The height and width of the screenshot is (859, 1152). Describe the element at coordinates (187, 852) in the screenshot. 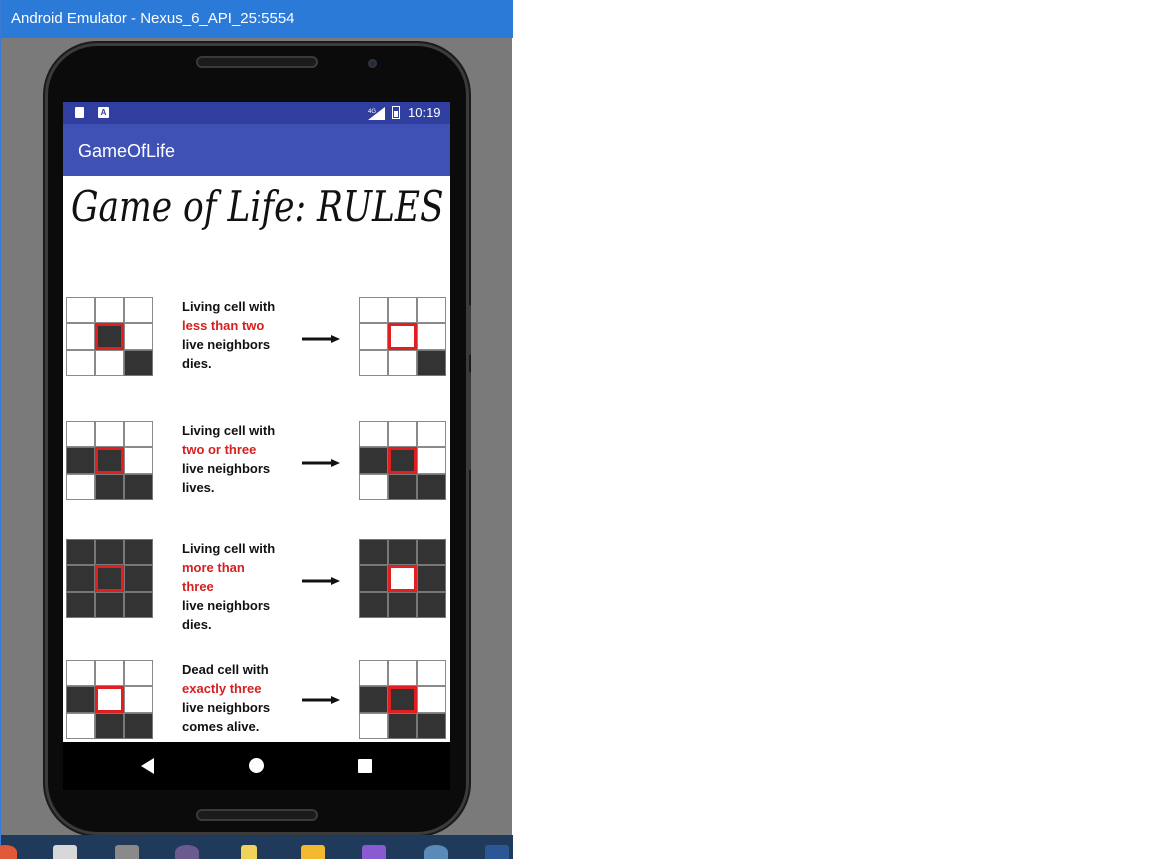

I see `eclipse-icon` at that location.